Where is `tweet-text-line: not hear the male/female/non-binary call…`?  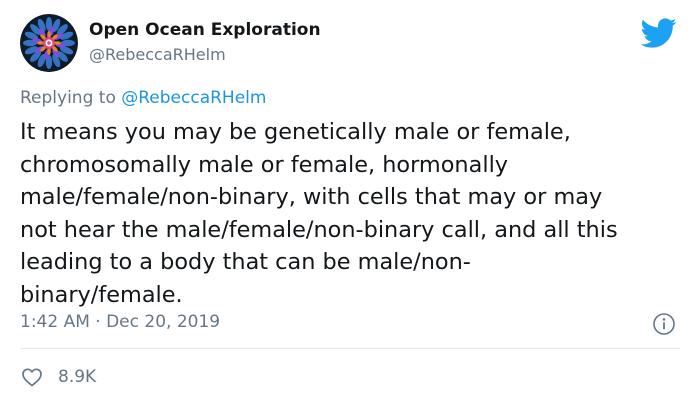
tweet-text-line: not hear the male/female/non-binary call… is located at coordinates (319, 229).